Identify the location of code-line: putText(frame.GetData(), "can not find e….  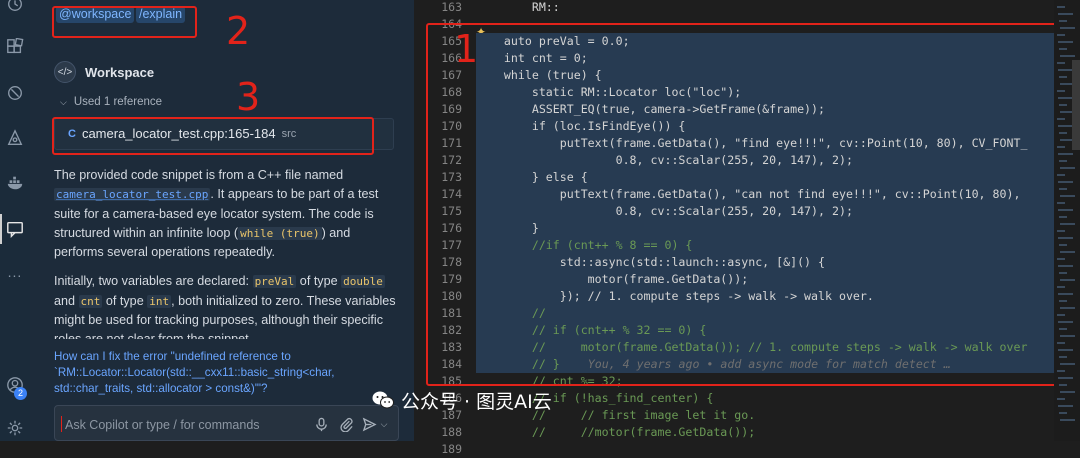
(766, 194).